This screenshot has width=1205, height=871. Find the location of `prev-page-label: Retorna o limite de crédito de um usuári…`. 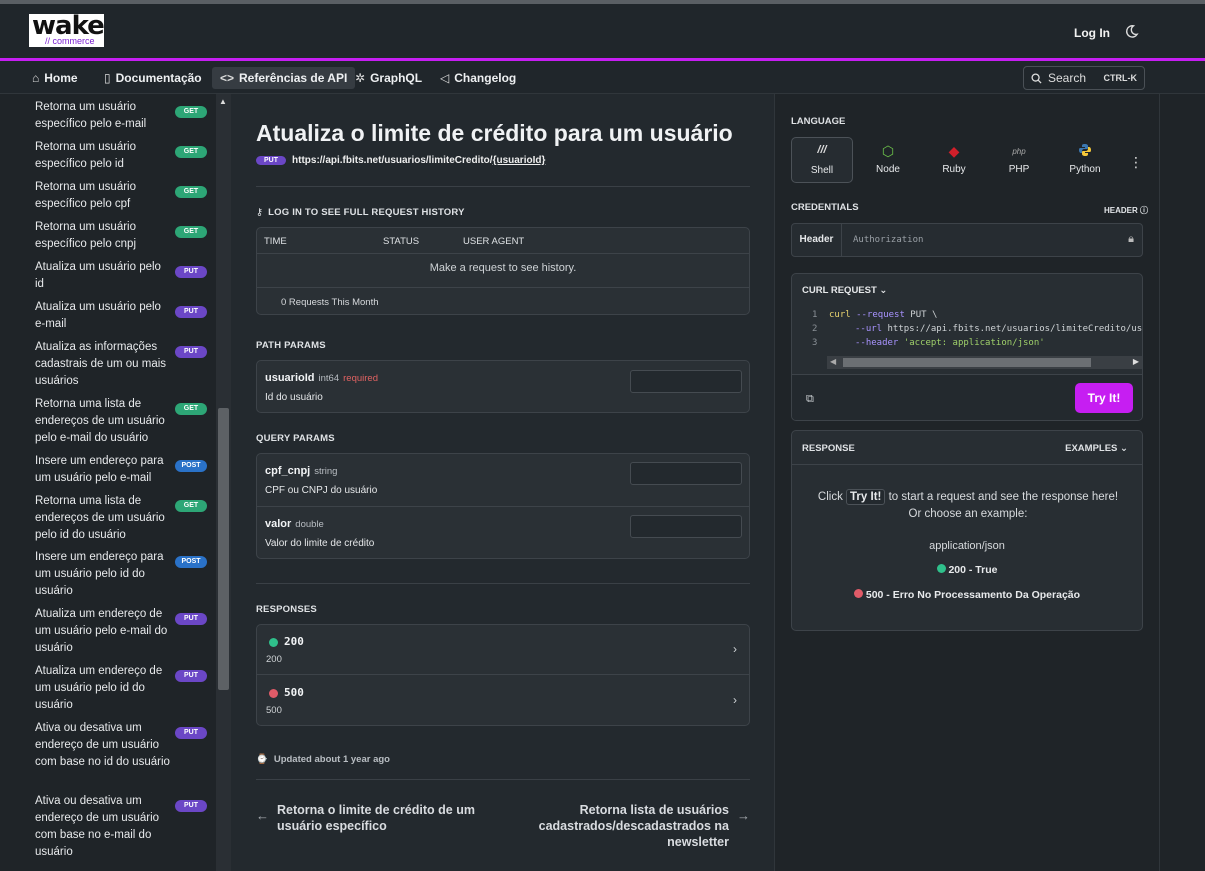

prev-page-label: Retorna o limite de crédito de um usuári… is located at coordinates (376, 818).